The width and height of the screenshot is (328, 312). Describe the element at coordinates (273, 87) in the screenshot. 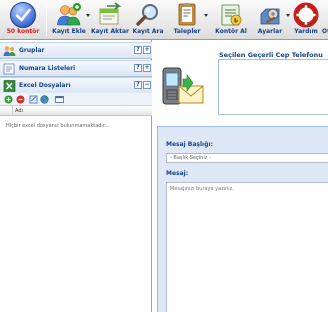

I see `selected-phone-list` at that location.